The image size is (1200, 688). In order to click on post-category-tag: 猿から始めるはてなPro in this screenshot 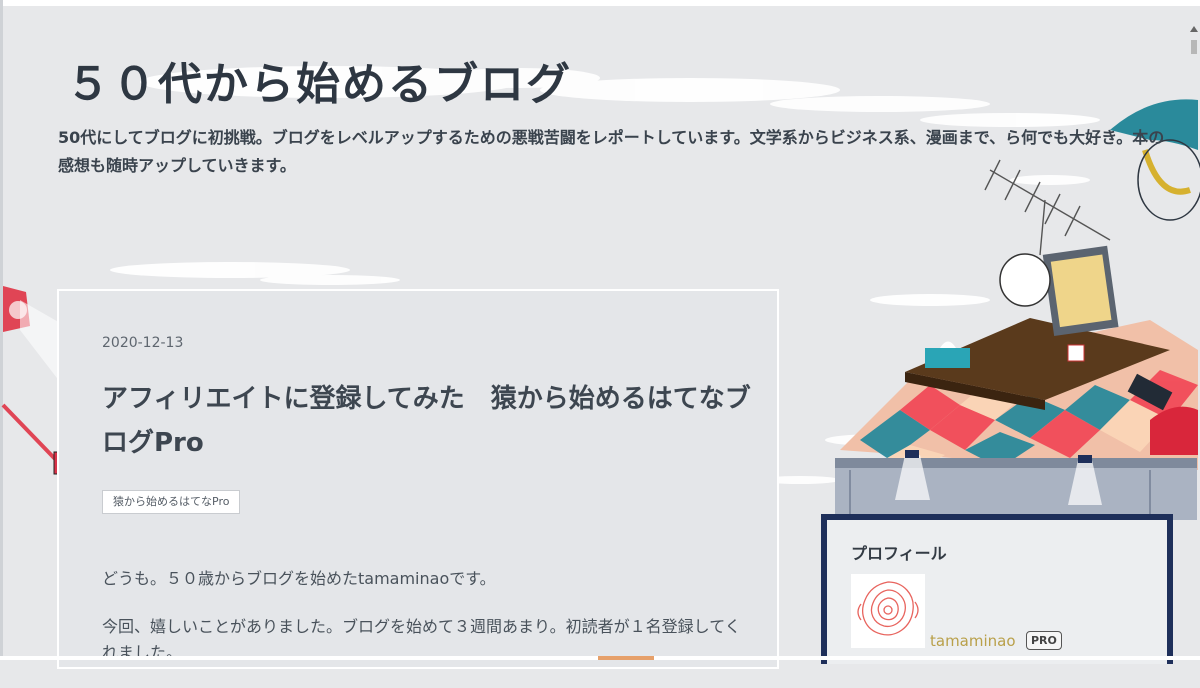, I will do `click(171, 502)`.